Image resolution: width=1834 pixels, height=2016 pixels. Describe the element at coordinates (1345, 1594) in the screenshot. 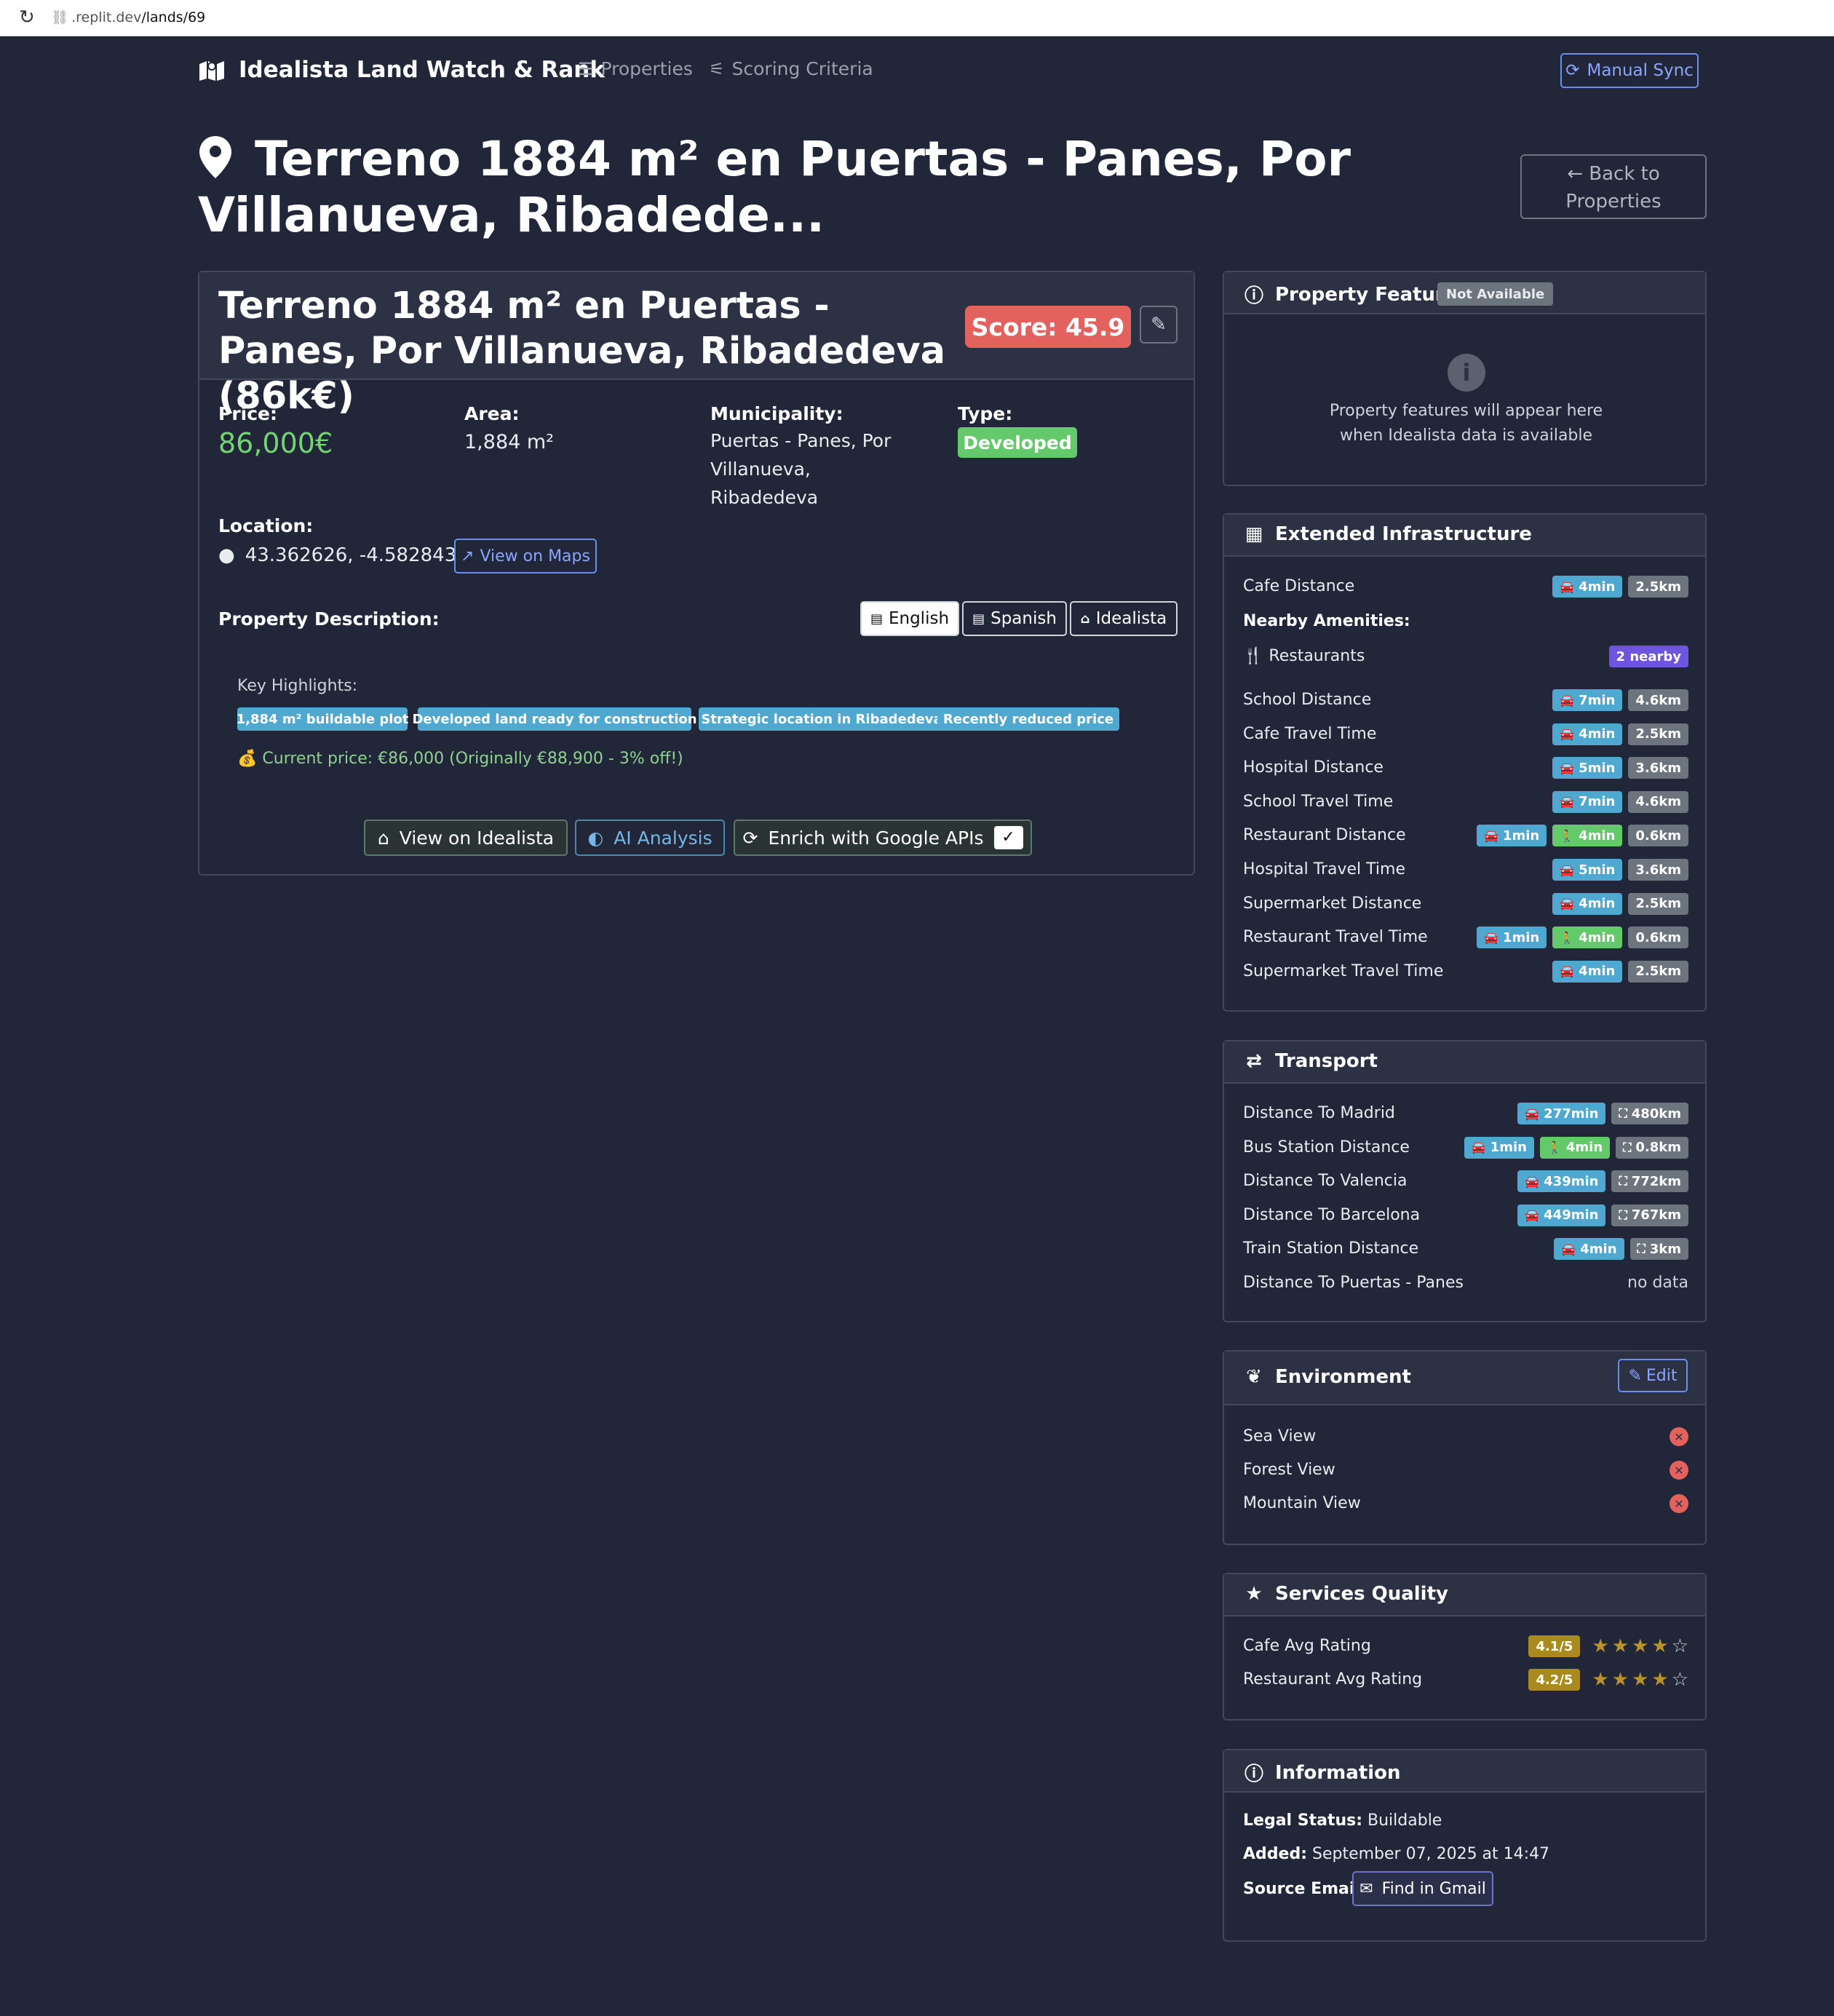

I see `services-title: ★ Services Quality` at that location.